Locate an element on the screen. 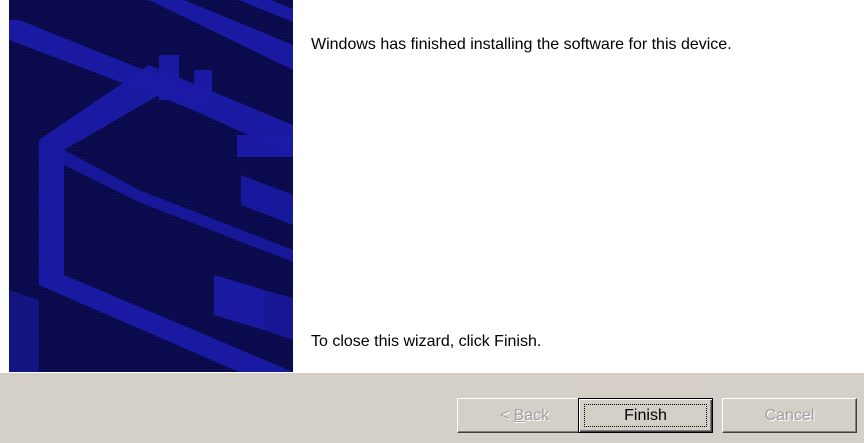 The width and height of the screenshot is (864, 443). cancel-button: Cancel is located at coordinates (789, 415).